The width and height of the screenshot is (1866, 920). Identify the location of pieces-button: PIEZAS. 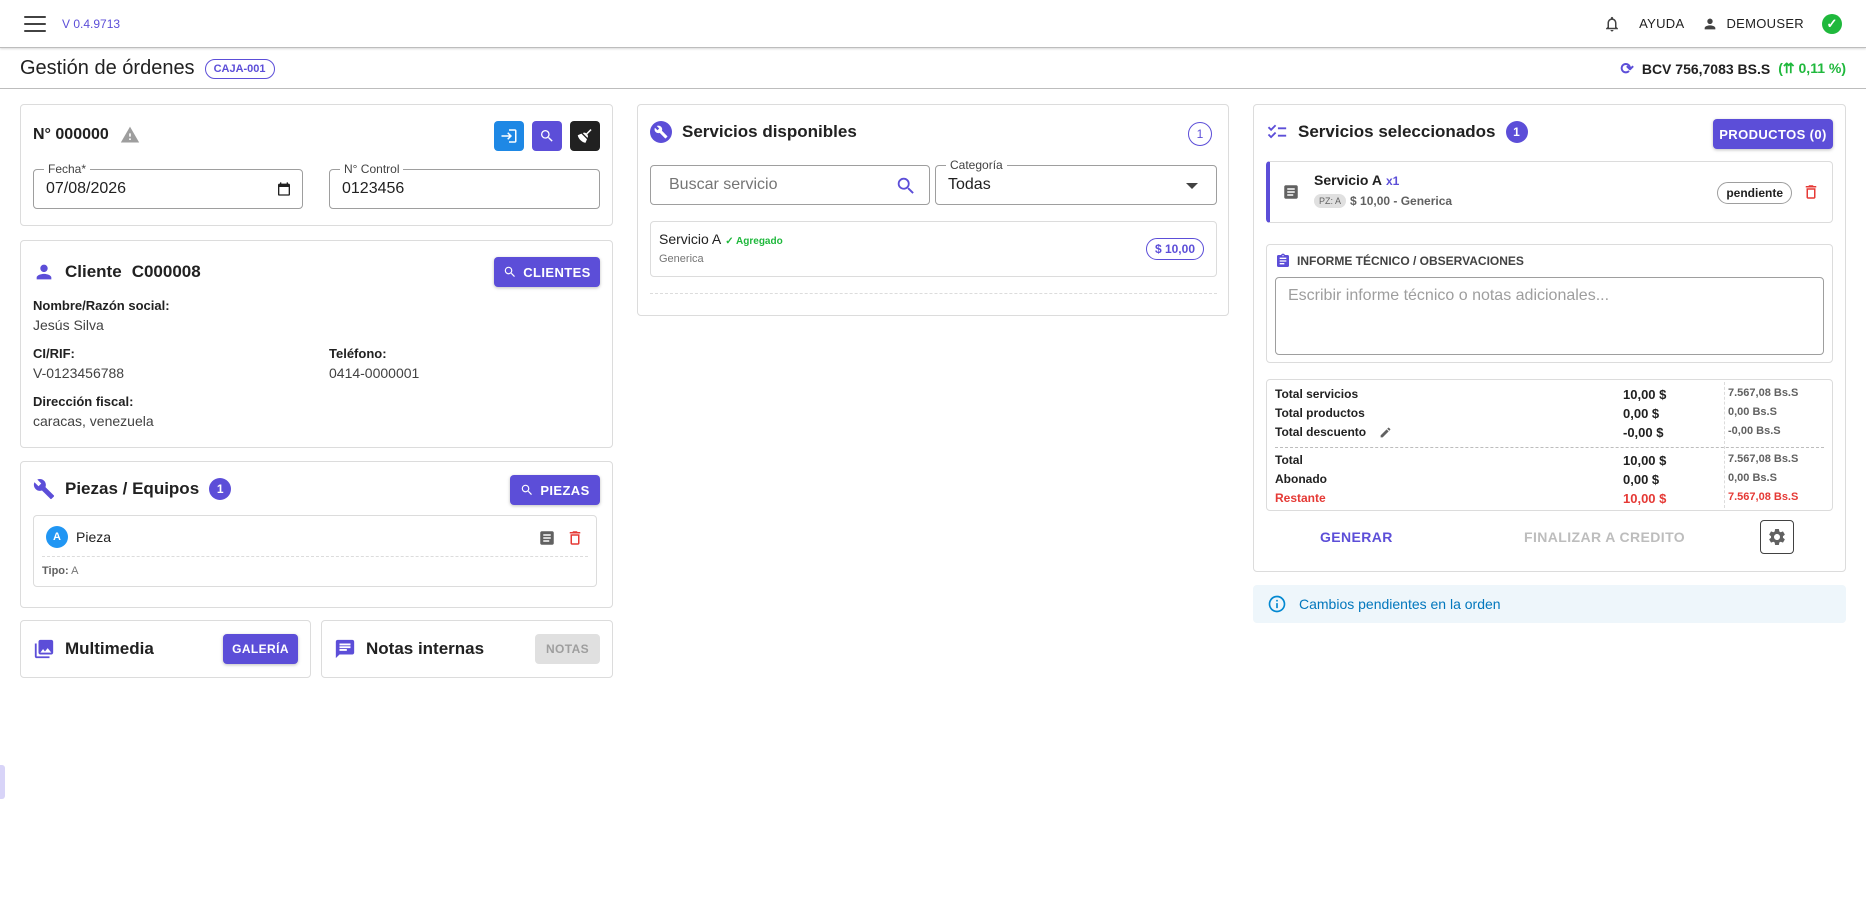
(555, 490).